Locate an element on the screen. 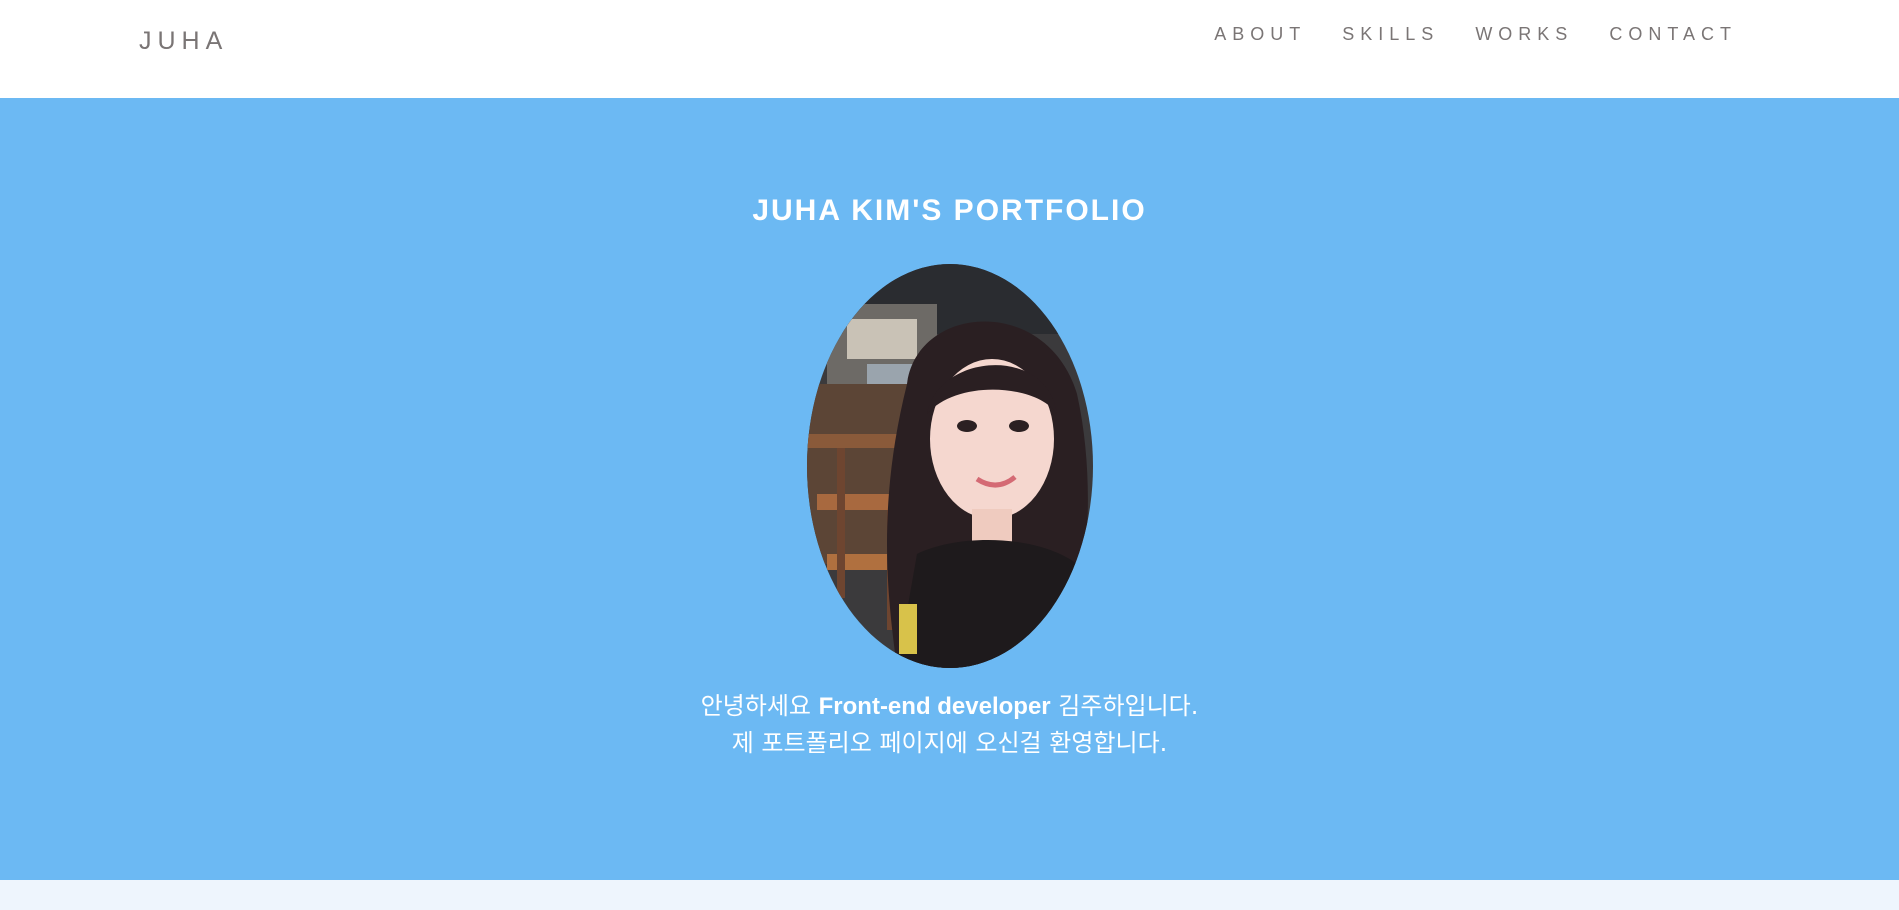 Image resolution: width=1899 pixels, height=910 pixels. nav-menu: ABOUT SKILLS WORKS CONTACT is located at coordinates (1457, 34).